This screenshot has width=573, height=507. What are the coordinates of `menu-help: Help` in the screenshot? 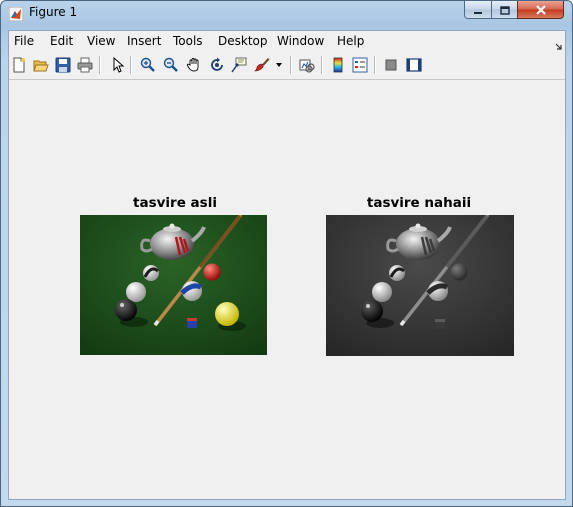 It's located at (350, 41).